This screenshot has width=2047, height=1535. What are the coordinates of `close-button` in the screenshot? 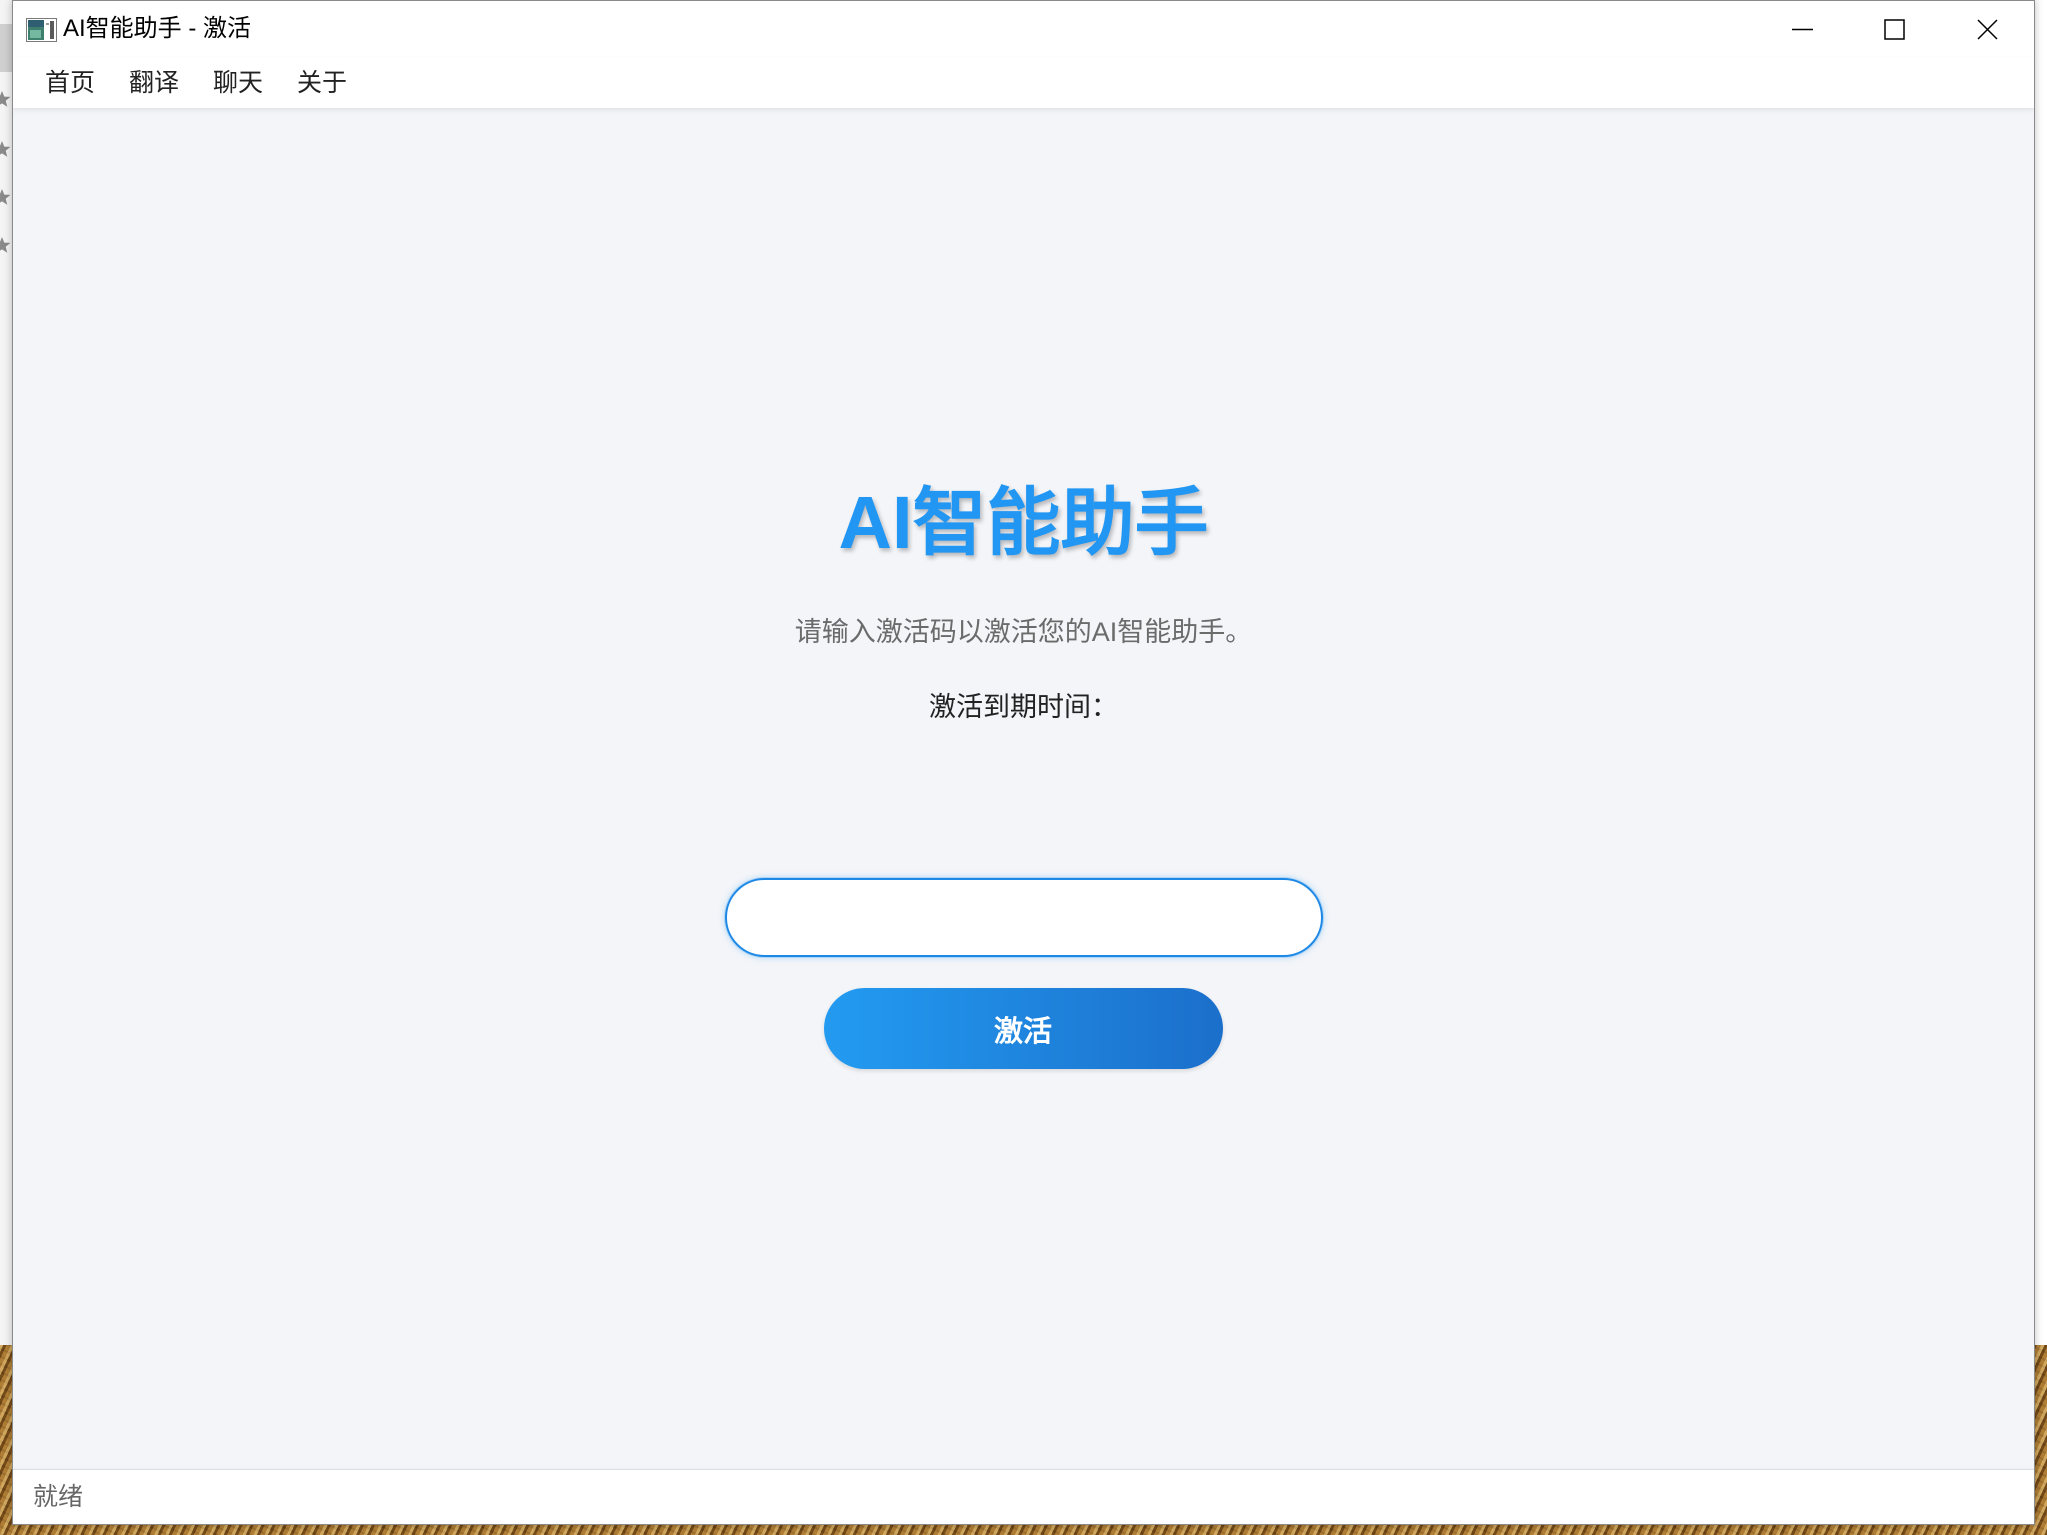 It's located at (1987, 29).